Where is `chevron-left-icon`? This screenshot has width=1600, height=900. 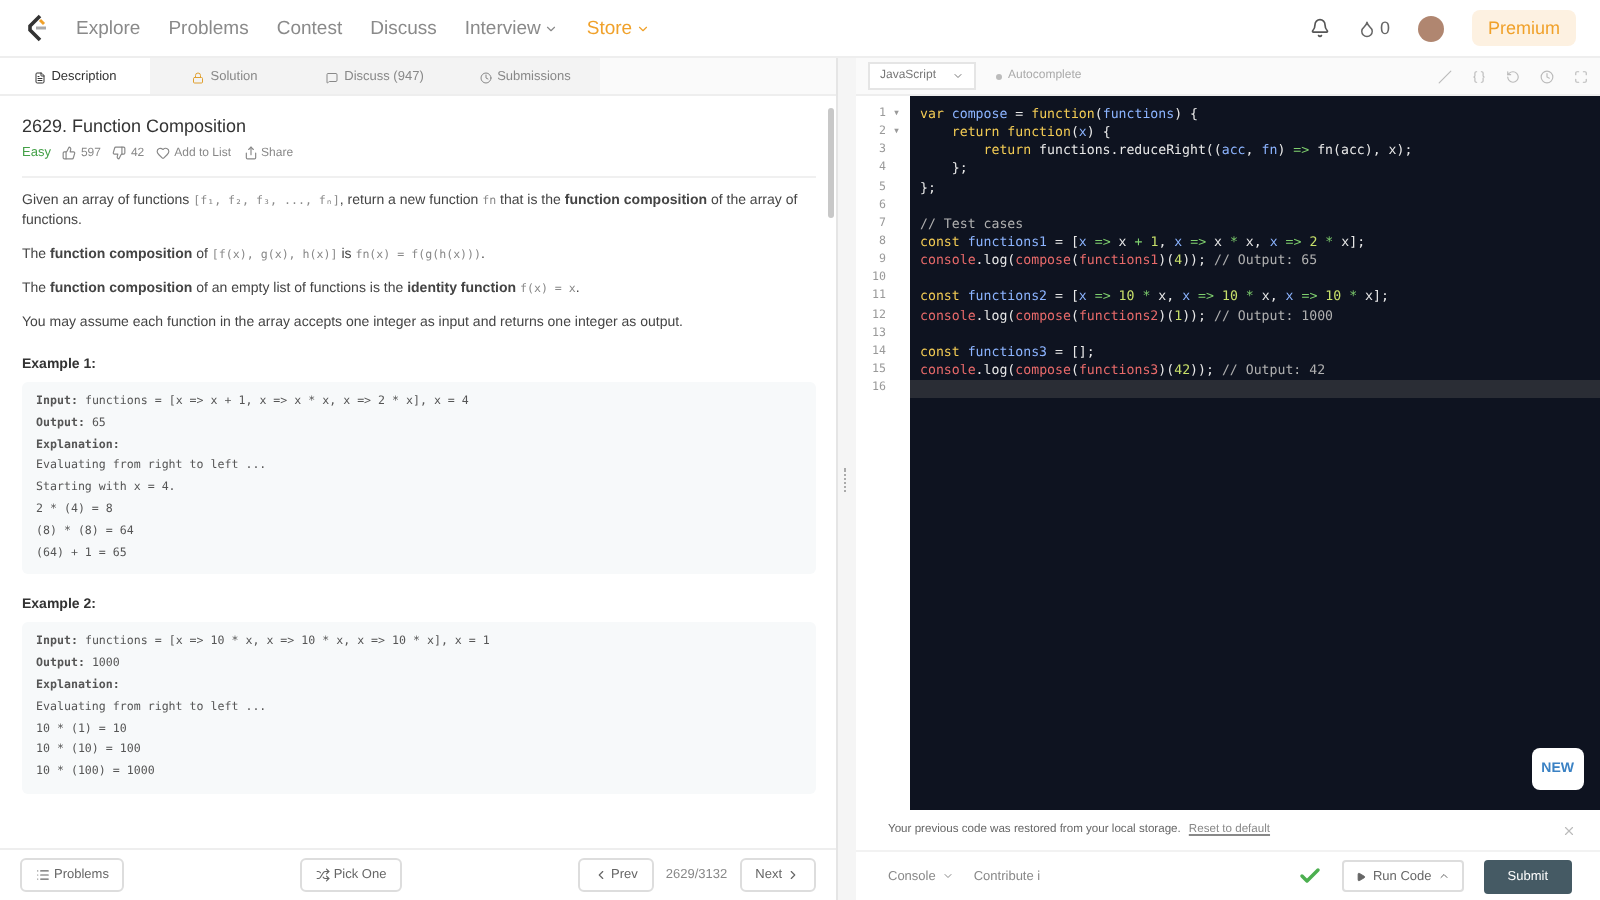
chevron-left-icon is located at coordinates (600, 875).